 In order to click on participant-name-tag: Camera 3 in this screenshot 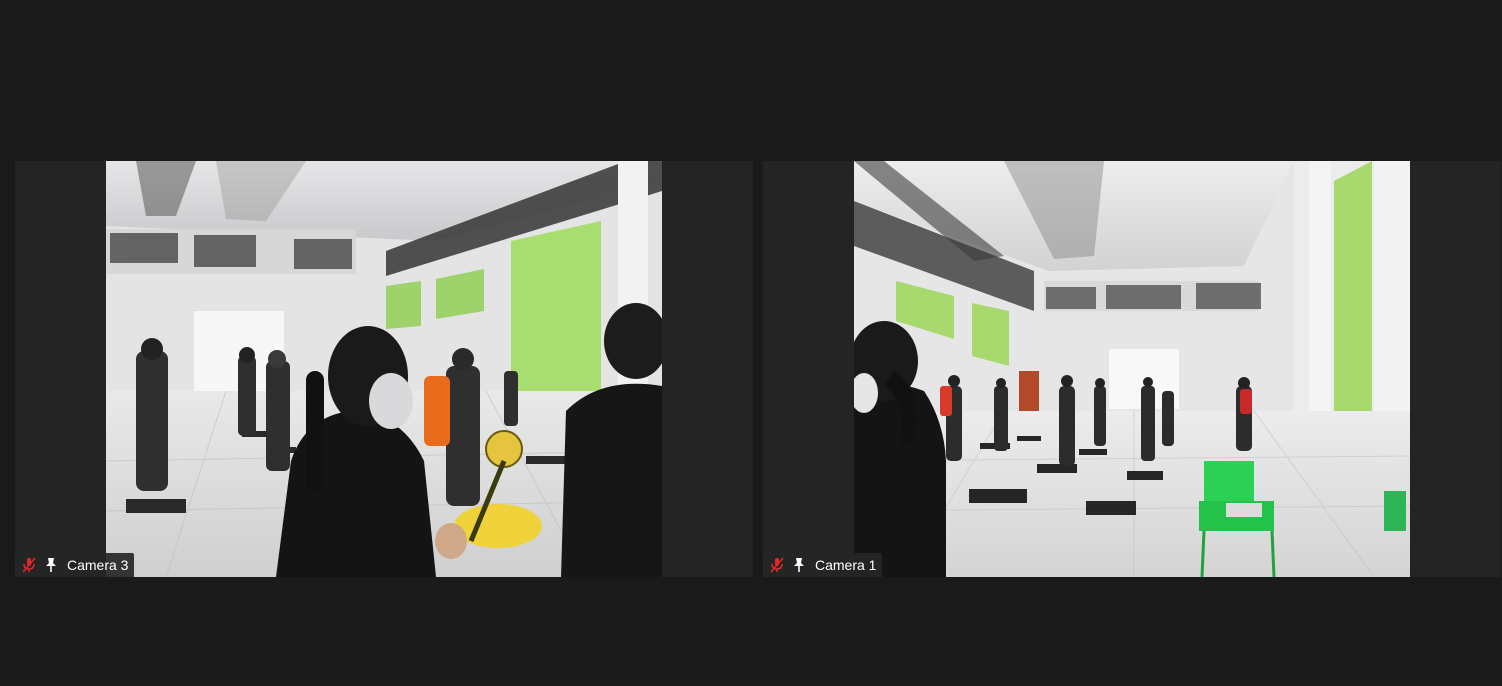, I will do `click(75, 565)`.